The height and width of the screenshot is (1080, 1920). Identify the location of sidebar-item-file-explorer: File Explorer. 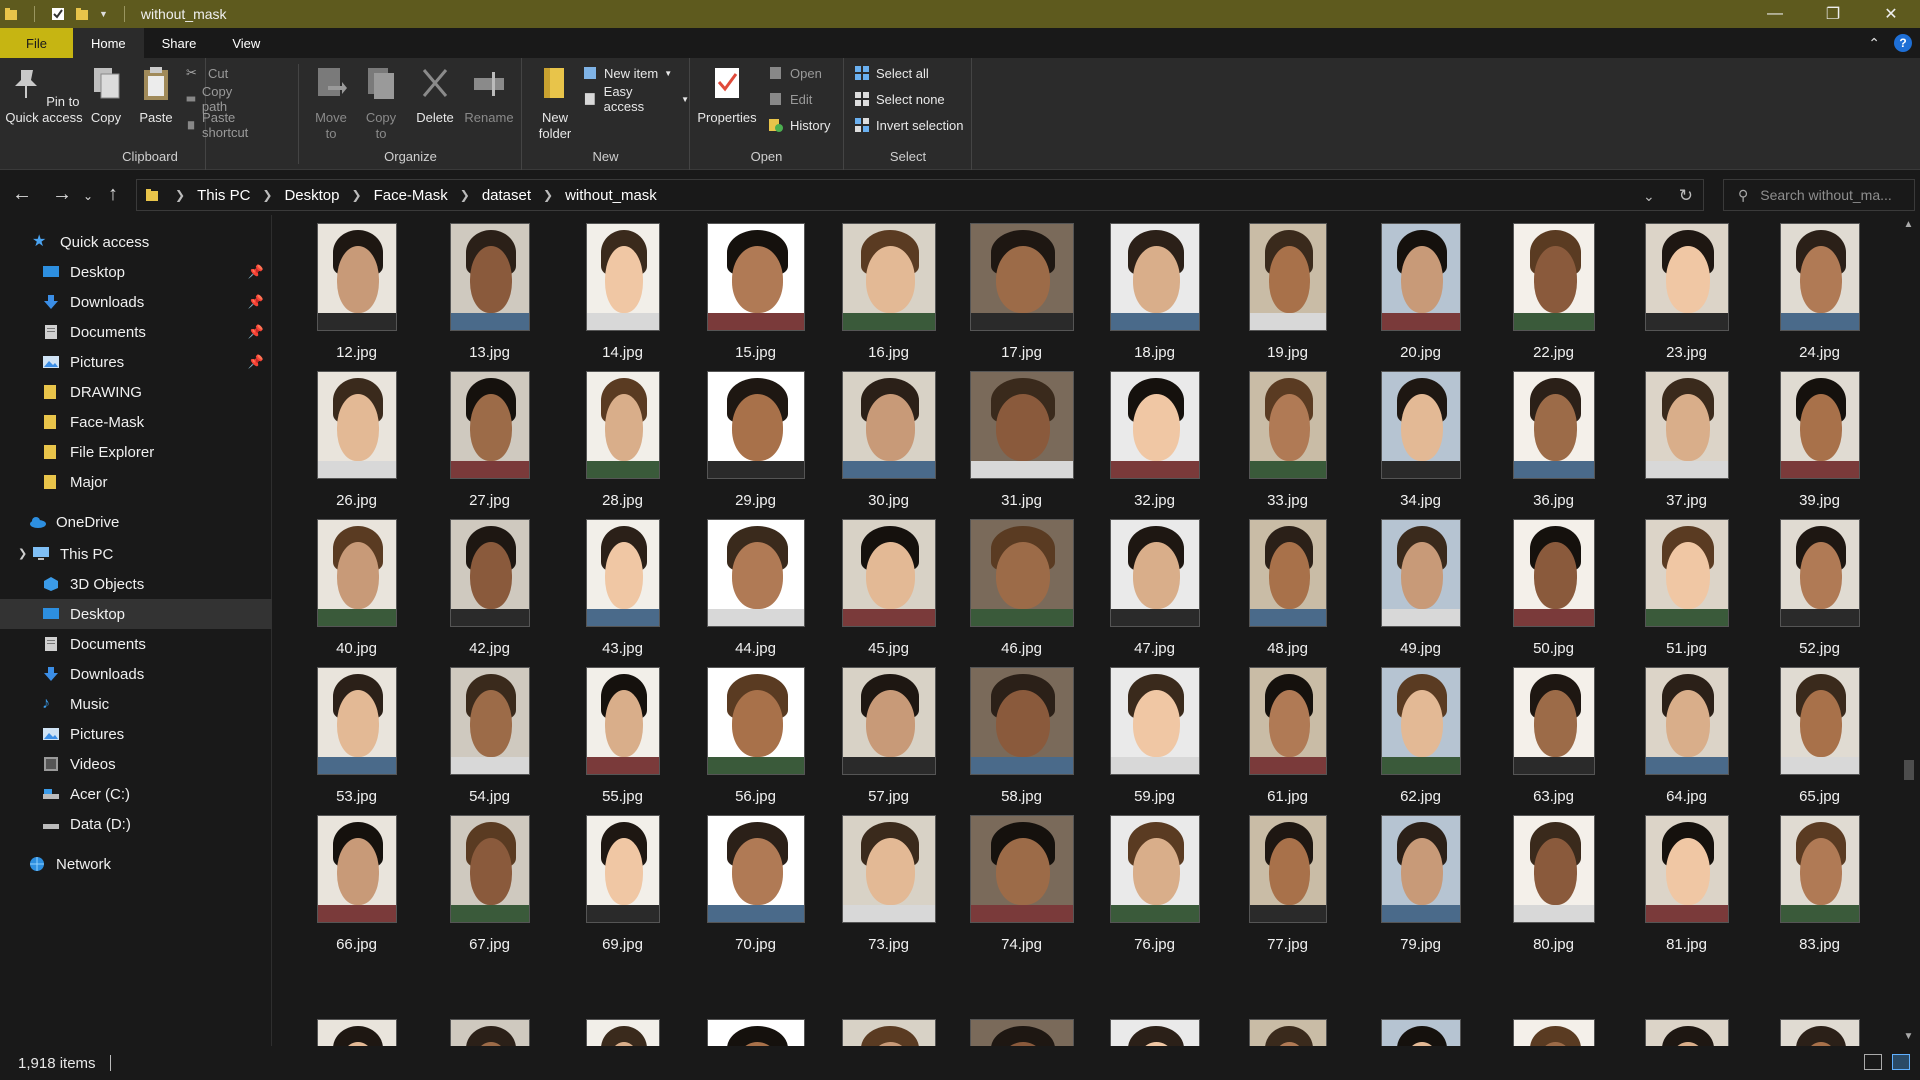
(136, 452).